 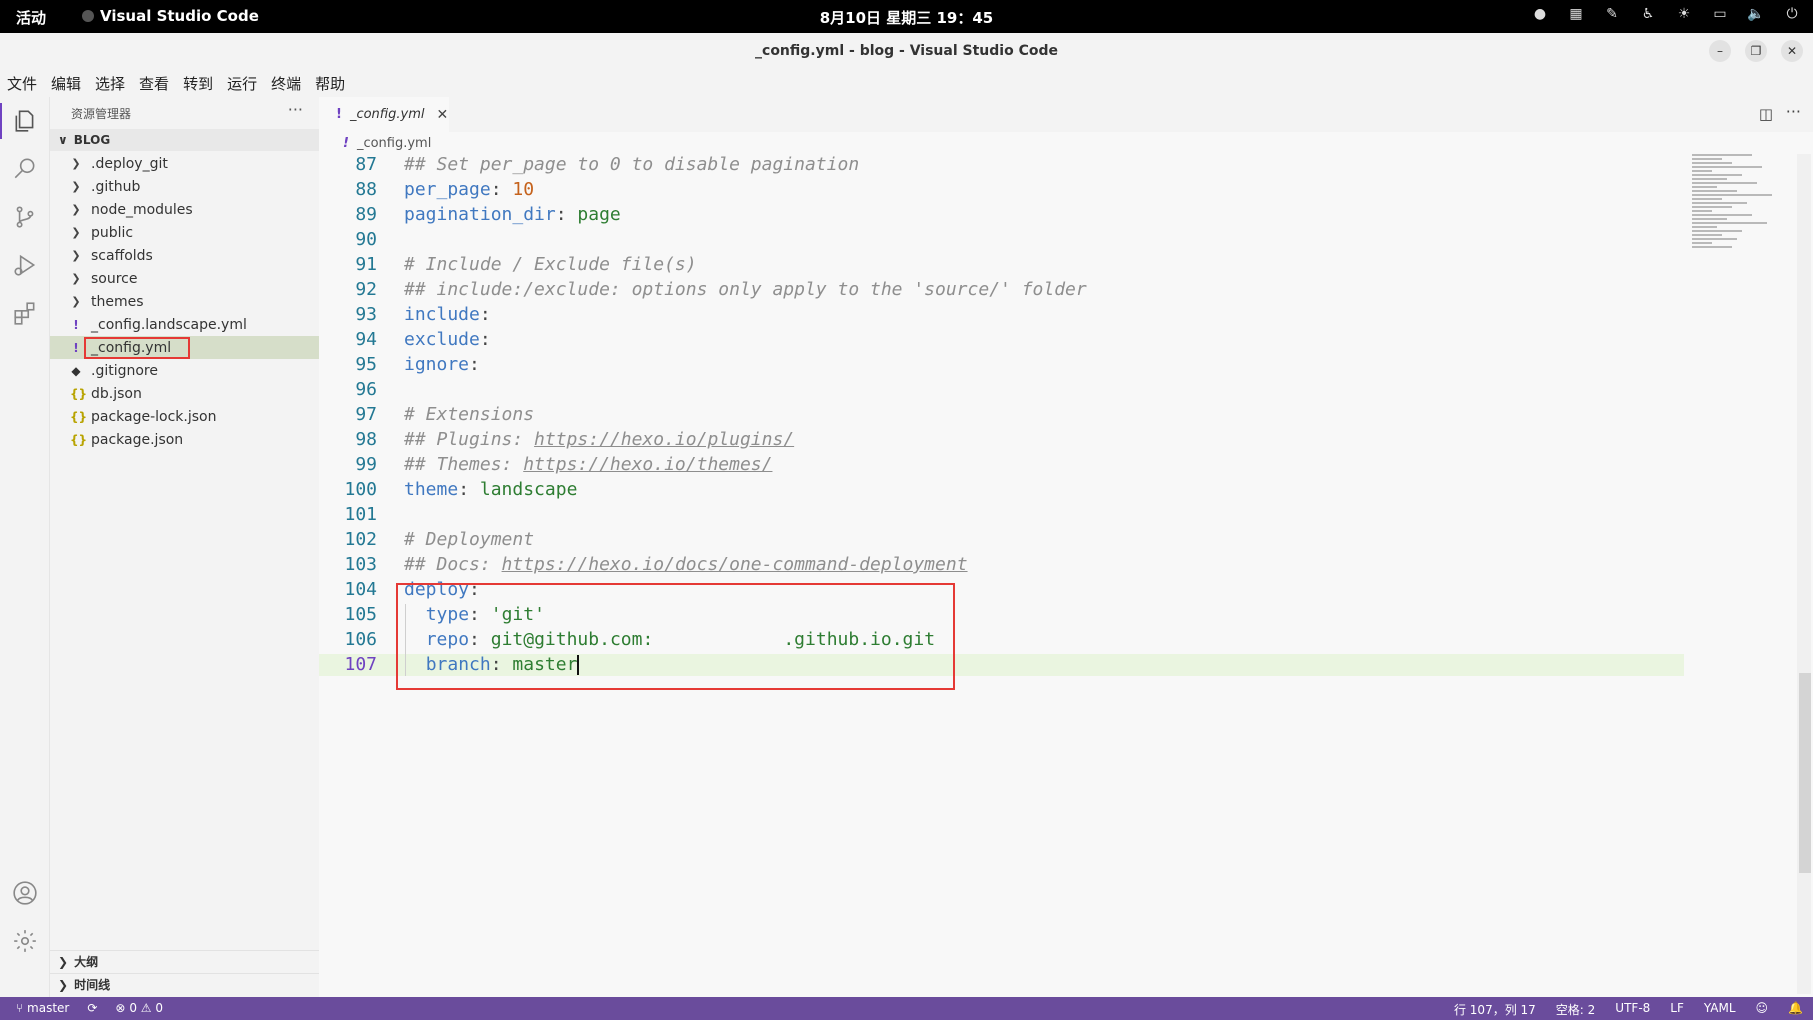 What do you see at coordinates (366, 439) in the screenshot?
I see `line-number: 98` at bounding box center [366, 439].